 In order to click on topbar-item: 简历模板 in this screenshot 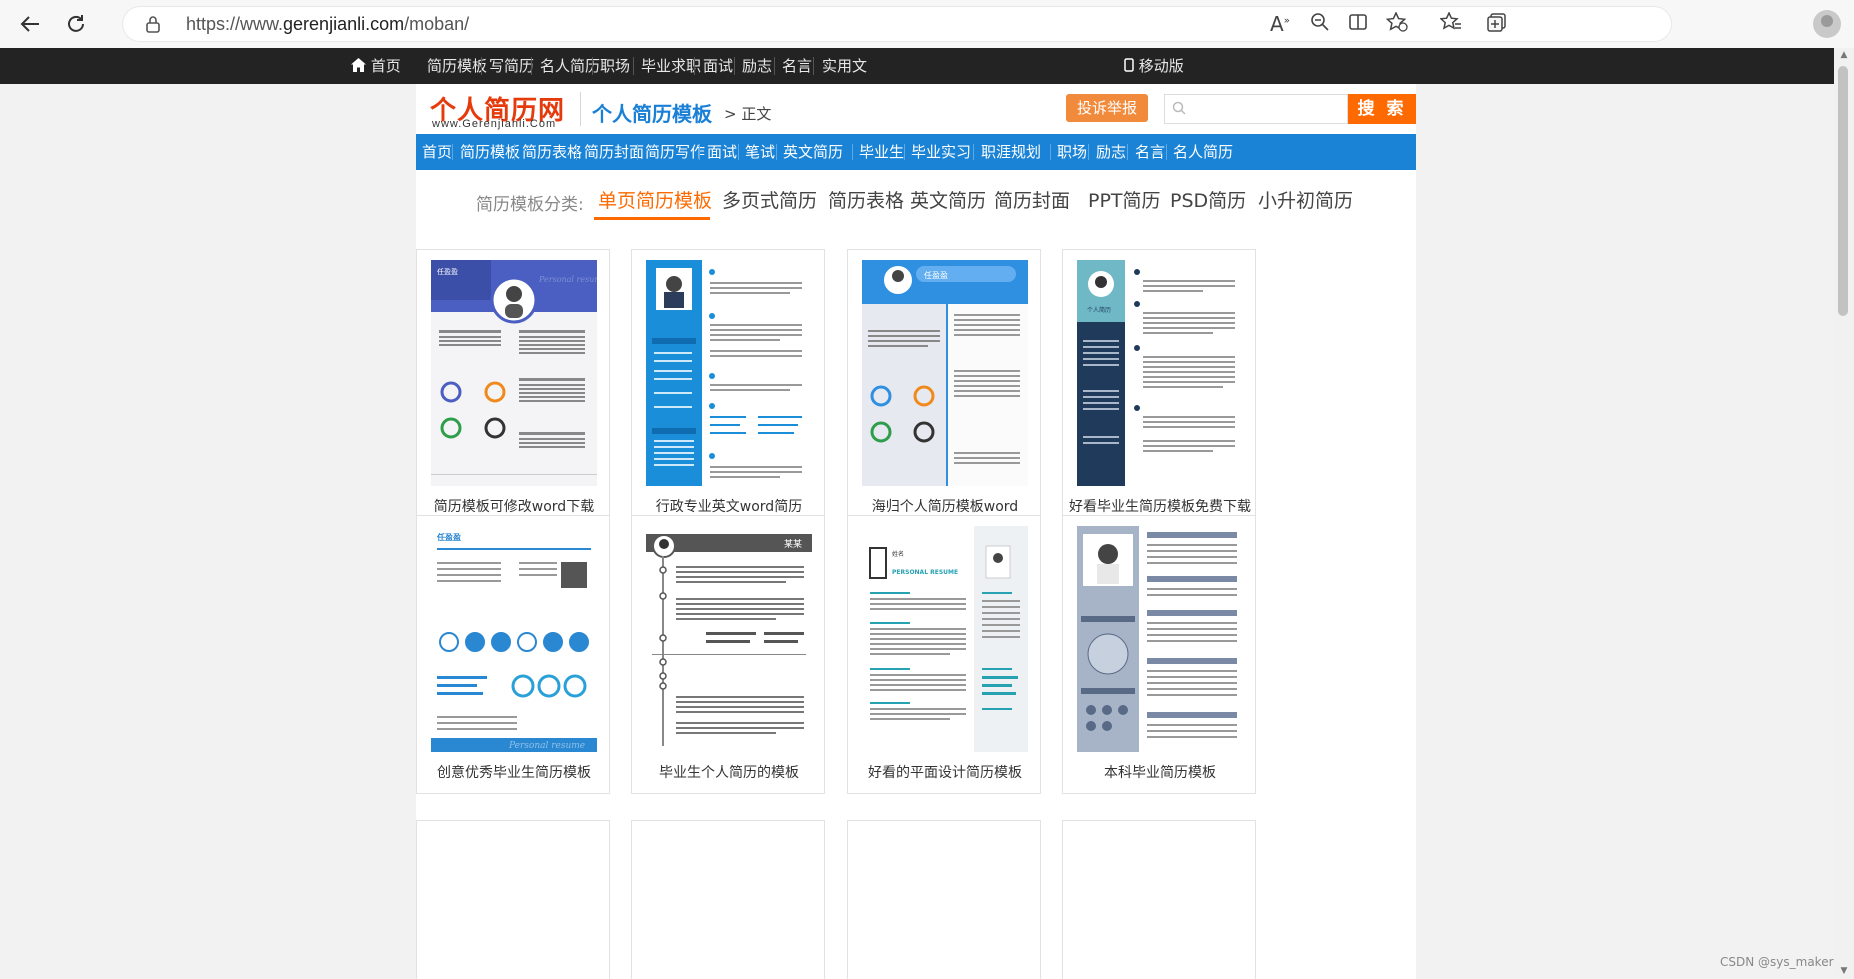, I will do `click(457, 66)`.